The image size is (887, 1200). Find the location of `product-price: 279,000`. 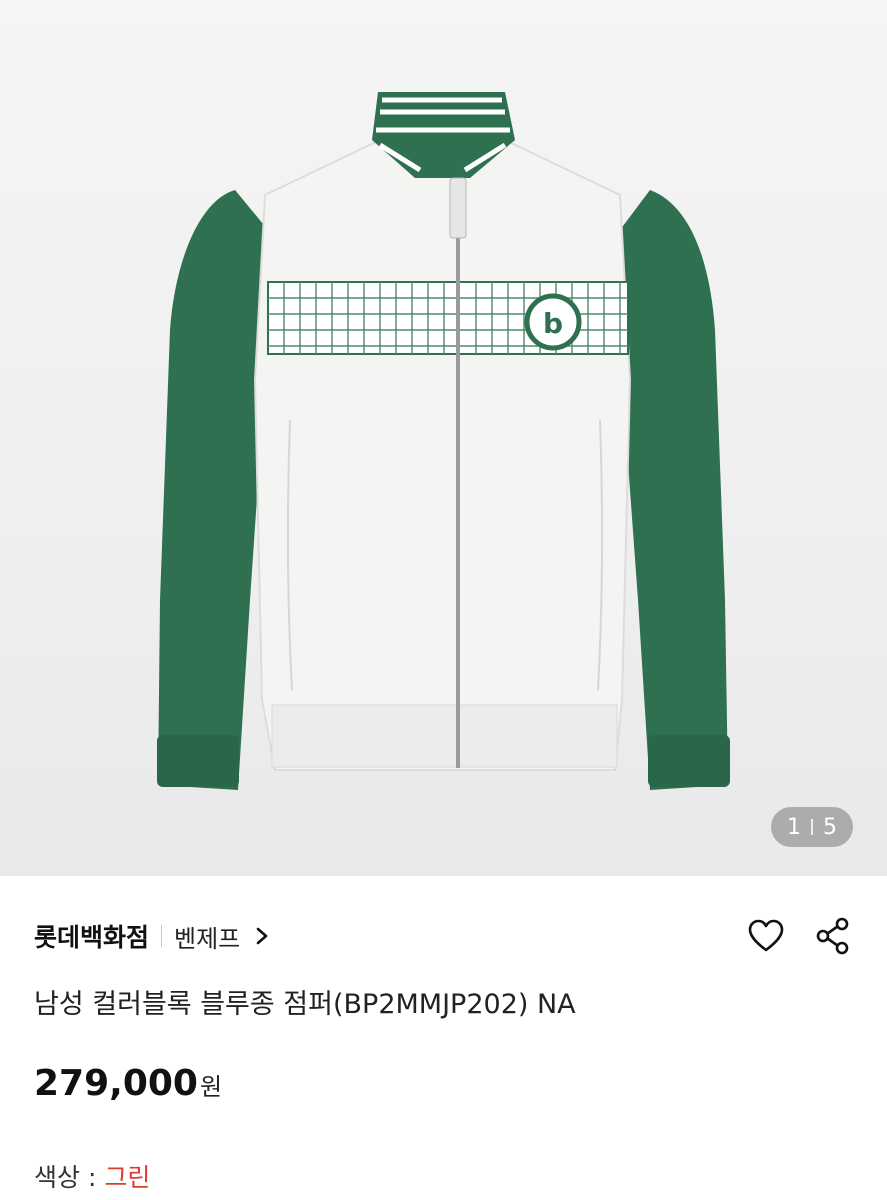

product-price: 279,000 is located at coordinates (116, 1083).